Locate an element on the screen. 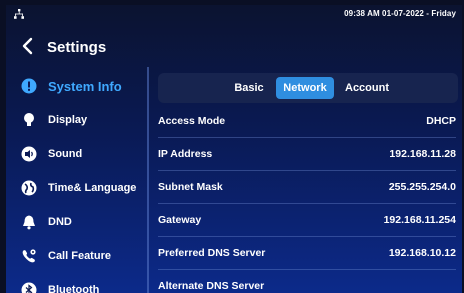  row-value: DHCP is located at coordinates (441, 121).